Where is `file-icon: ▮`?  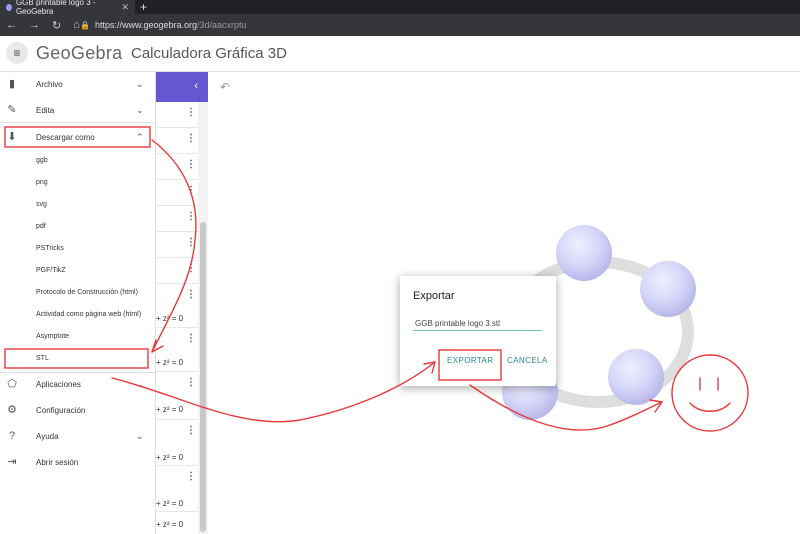 file-icon: ▮ is located at coordinates (12, 84).